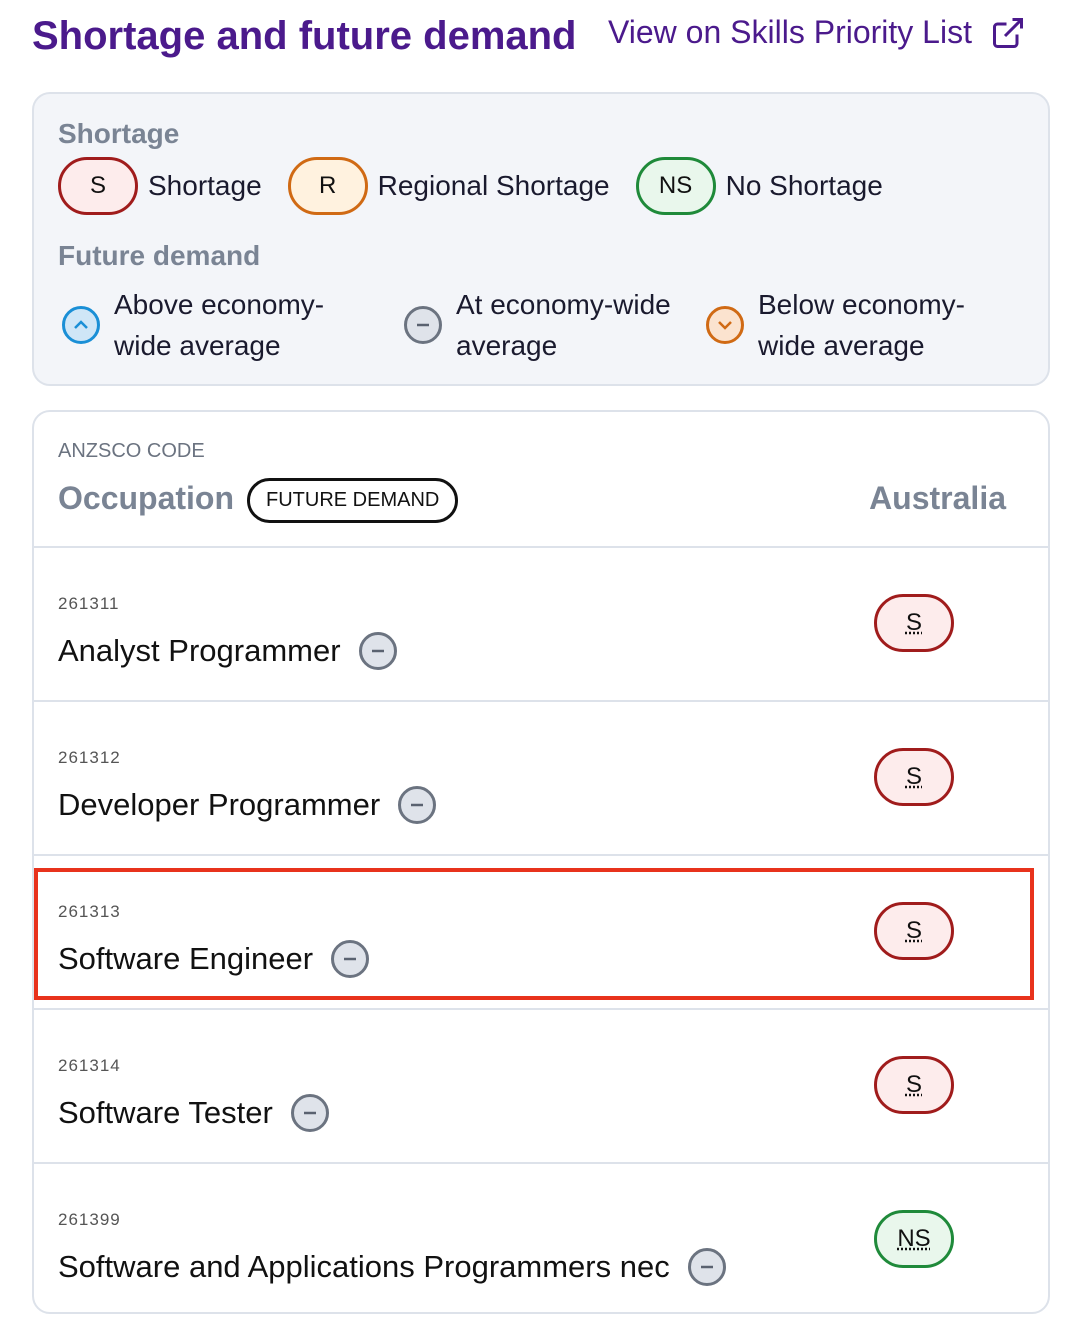 This screenshot has width=1080, height=1340. Describe the element at coordinates (1007, 32) in the screenshot. I see `external-link-icon` at that location.